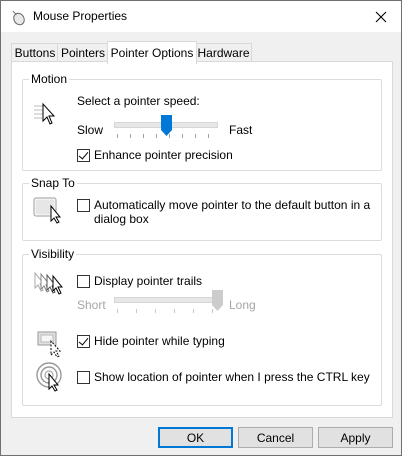 The width and height of the screenshot is (402, 456). I want to click on tab-label: Buttons, so click(35, 53).